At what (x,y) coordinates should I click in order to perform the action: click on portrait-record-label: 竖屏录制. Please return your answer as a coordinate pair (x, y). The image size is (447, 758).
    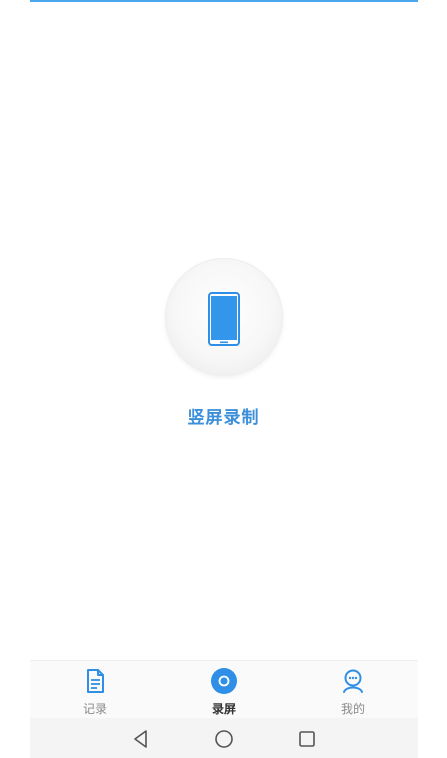
    Looking at the image, I should click on (223, 415).